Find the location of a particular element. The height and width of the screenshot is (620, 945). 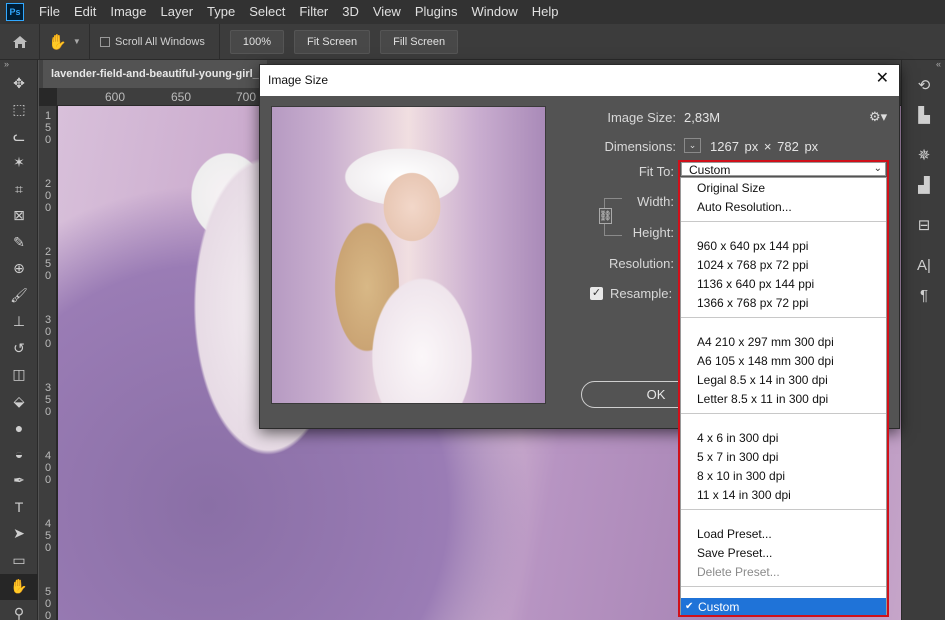

document-tab: lavender-field-and-beautiful-young-girl_ is located at coordinates (155, 74).